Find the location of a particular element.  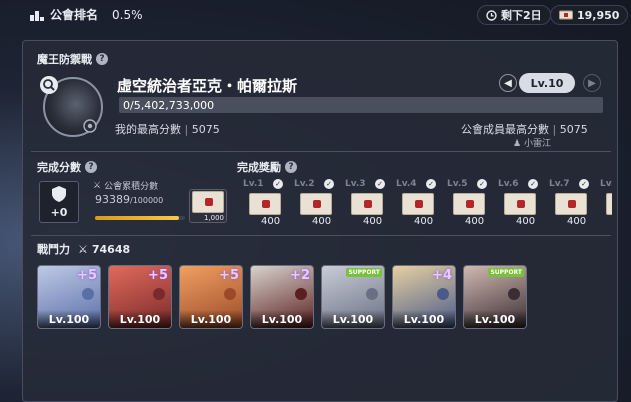

level-next-button: ▶ is located at coordinates (592, 83).